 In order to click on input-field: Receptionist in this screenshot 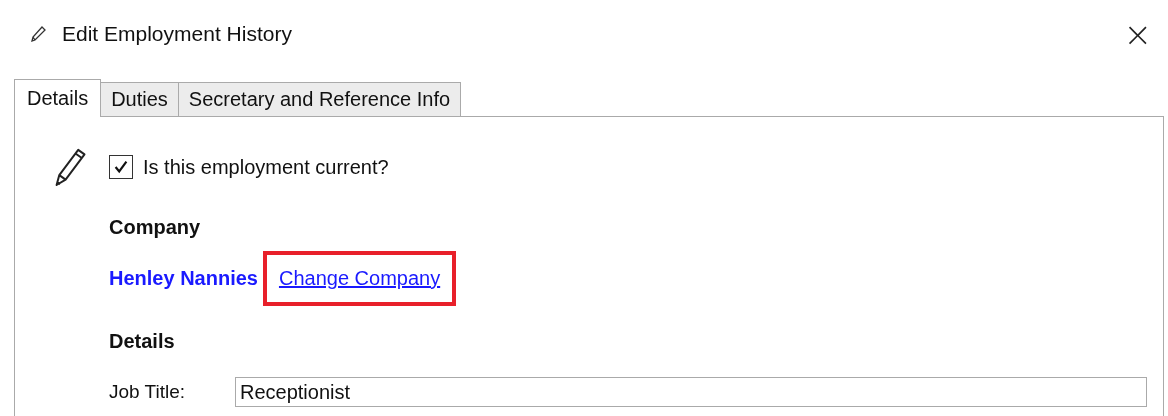, I will do `click(691, 392)`.